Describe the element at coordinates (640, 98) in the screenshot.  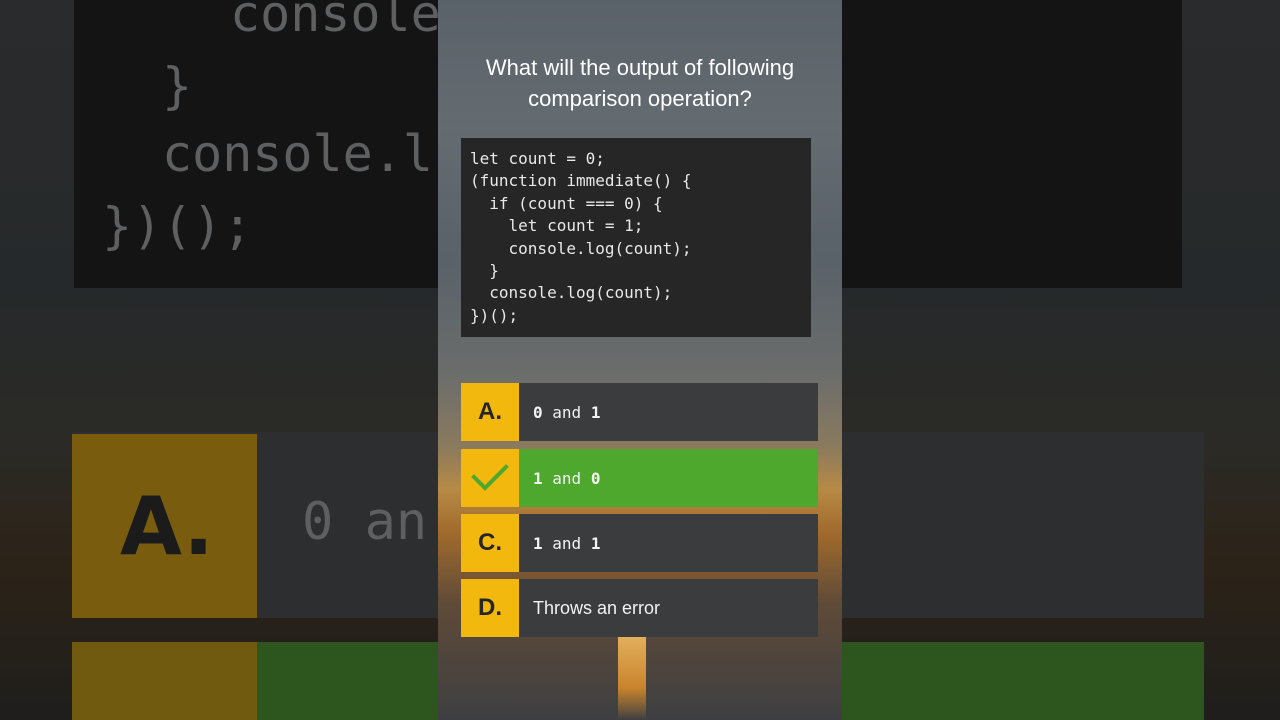
I see `question-line: comparison operation?` at that location.